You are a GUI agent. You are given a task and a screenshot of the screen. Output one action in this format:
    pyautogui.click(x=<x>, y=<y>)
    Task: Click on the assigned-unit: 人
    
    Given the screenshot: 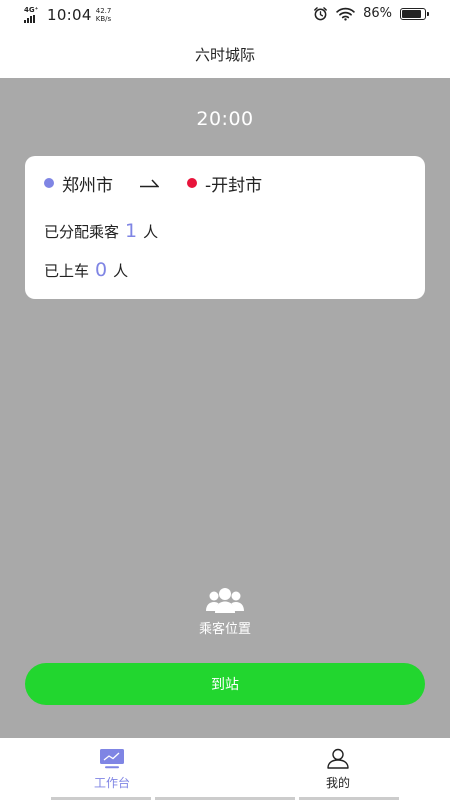 What is the action you would take?
    pyautogui.click(x=151, y=232)
    